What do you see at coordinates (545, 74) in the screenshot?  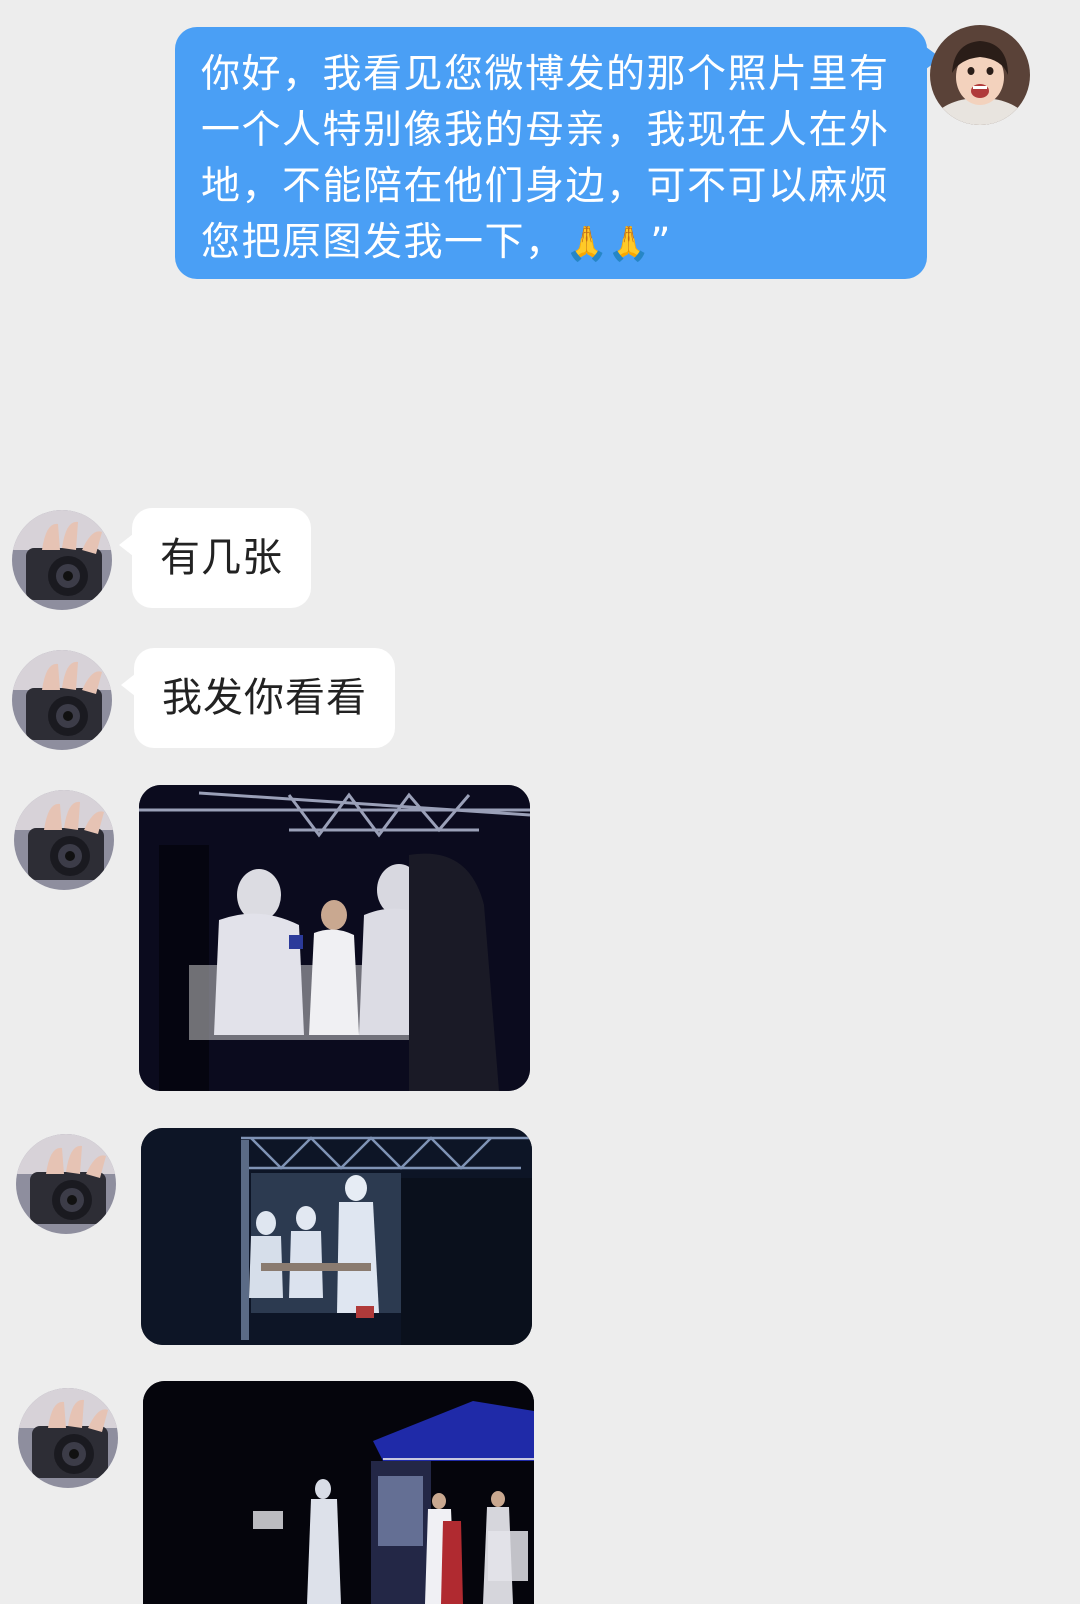 I see `message-line: 你好，我看见您微博发的那个照片里有` at bounding box center [545, 74].